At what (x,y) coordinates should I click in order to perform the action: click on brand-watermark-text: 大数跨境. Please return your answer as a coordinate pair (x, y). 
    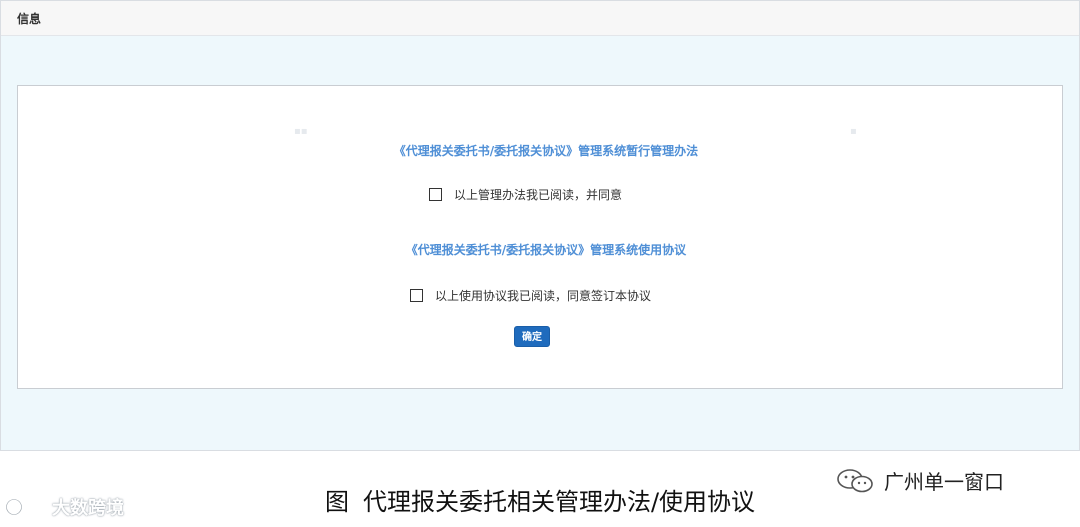
    Looking at the image, I should click on (88, 508).